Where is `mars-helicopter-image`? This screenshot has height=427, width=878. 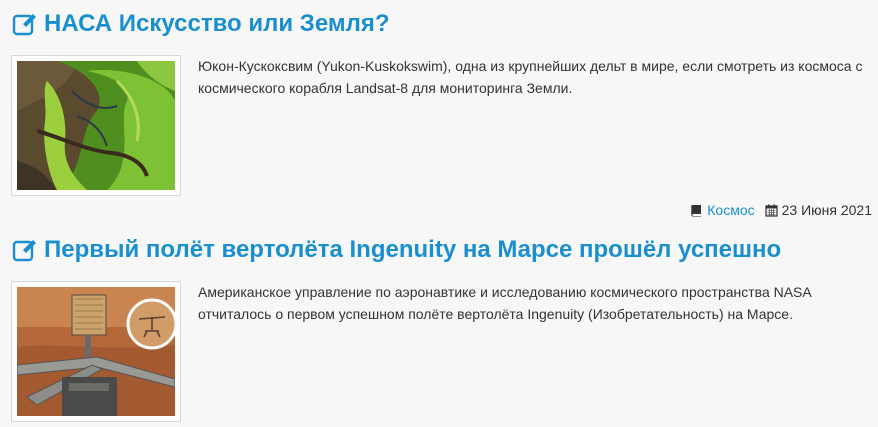
mars-helicopter-image is located at coordinates (96, 351).